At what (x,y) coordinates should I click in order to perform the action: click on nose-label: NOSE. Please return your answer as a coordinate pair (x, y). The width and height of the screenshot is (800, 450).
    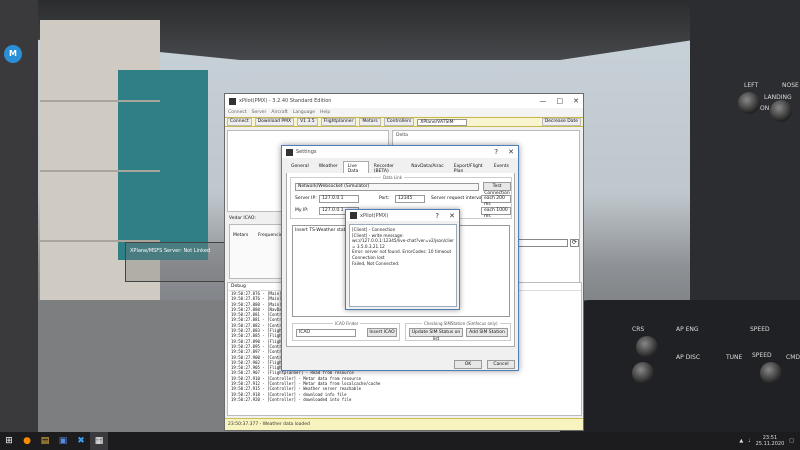
    Looking at the image, I should click on (790, 85).